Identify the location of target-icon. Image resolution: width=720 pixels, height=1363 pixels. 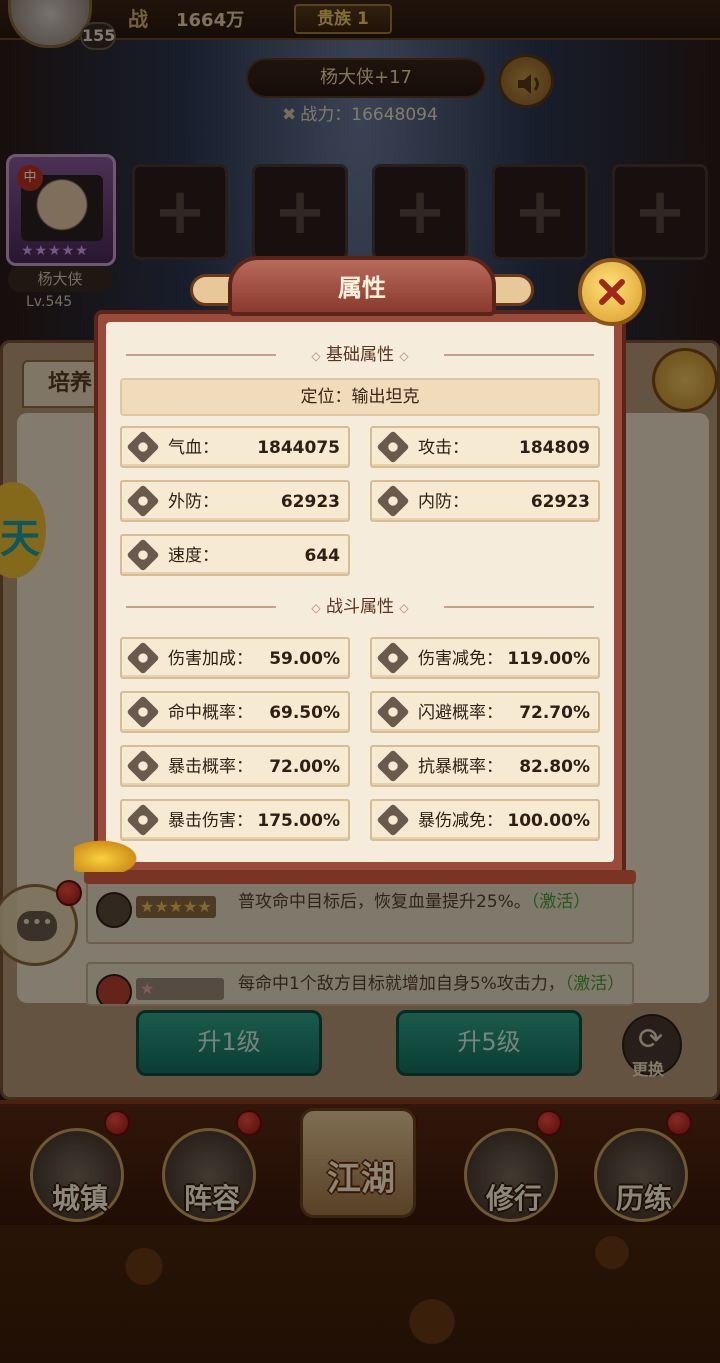
(143, 712).